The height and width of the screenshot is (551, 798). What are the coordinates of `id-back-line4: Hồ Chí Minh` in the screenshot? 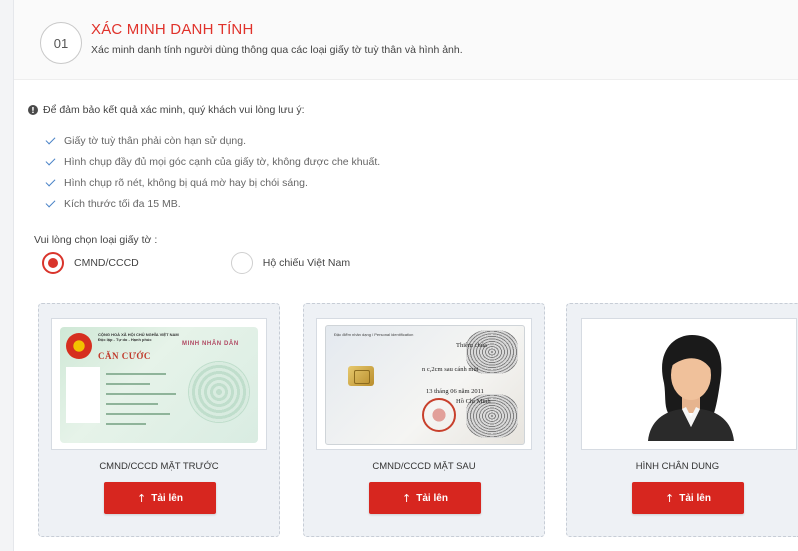 It's located at (473, 401).